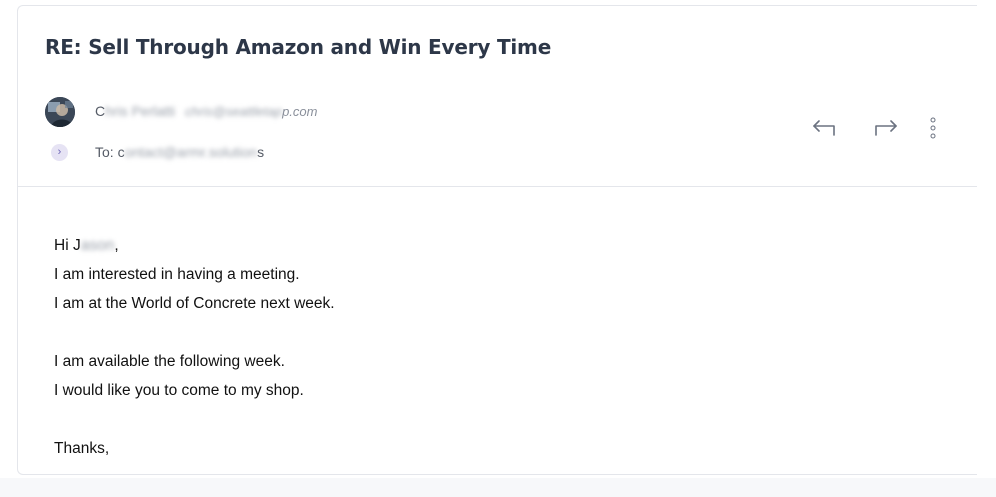 This screenshot has height=497, width=996. What do you see at coordinates (234, 111) in the screenshot?
I see `sender-email-obscured: chris@seattletap` at bounding box center [234, 111].